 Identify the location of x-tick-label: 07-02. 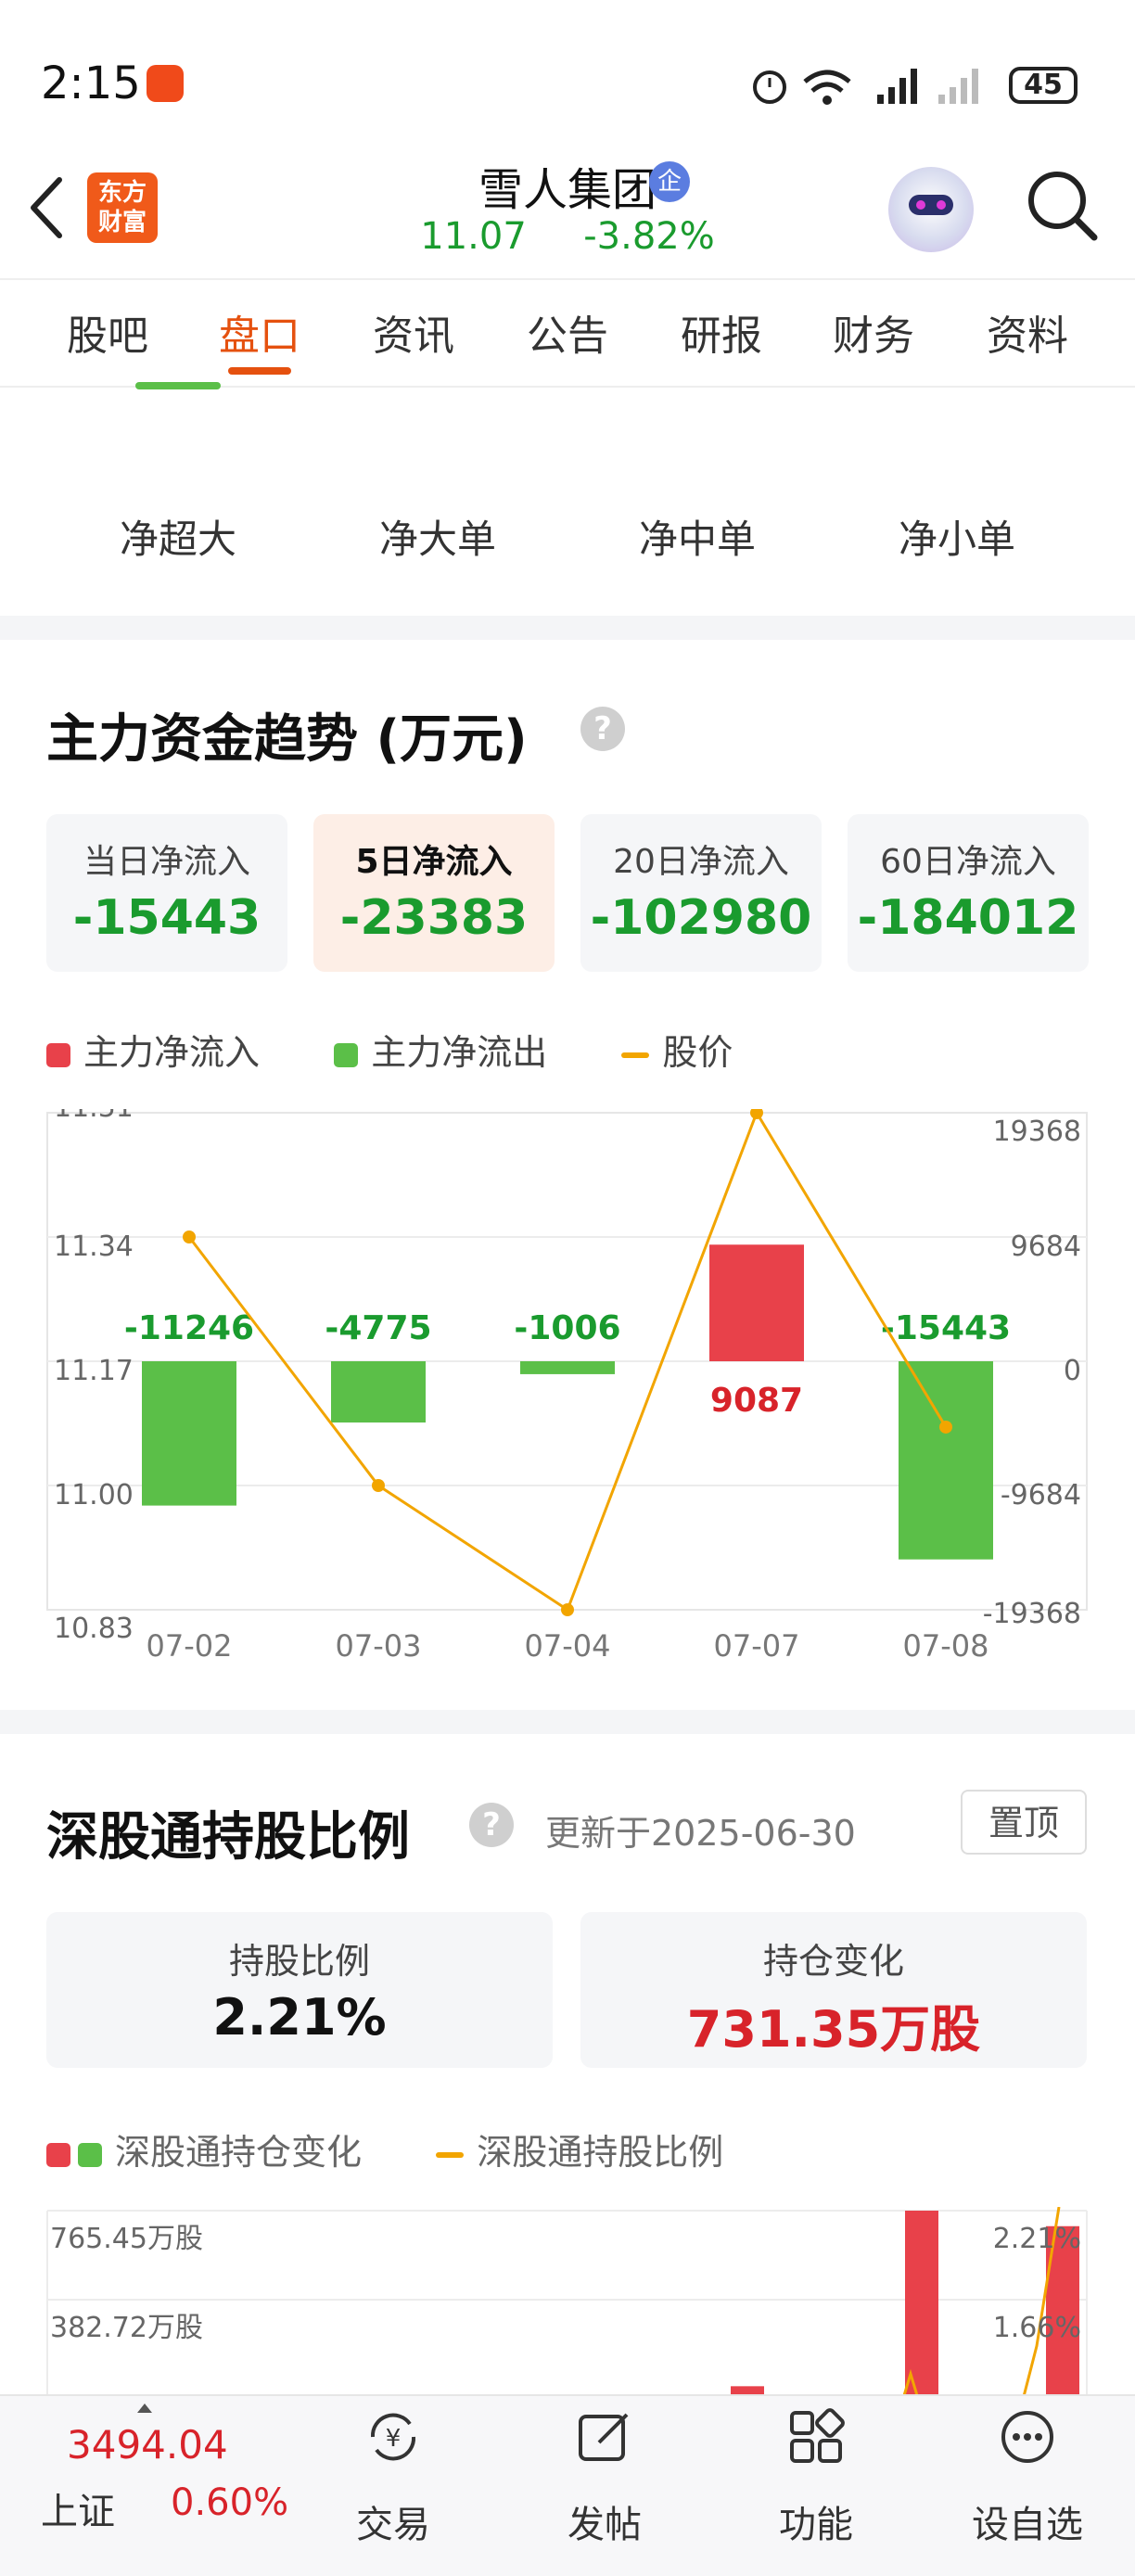
(190, 1646).